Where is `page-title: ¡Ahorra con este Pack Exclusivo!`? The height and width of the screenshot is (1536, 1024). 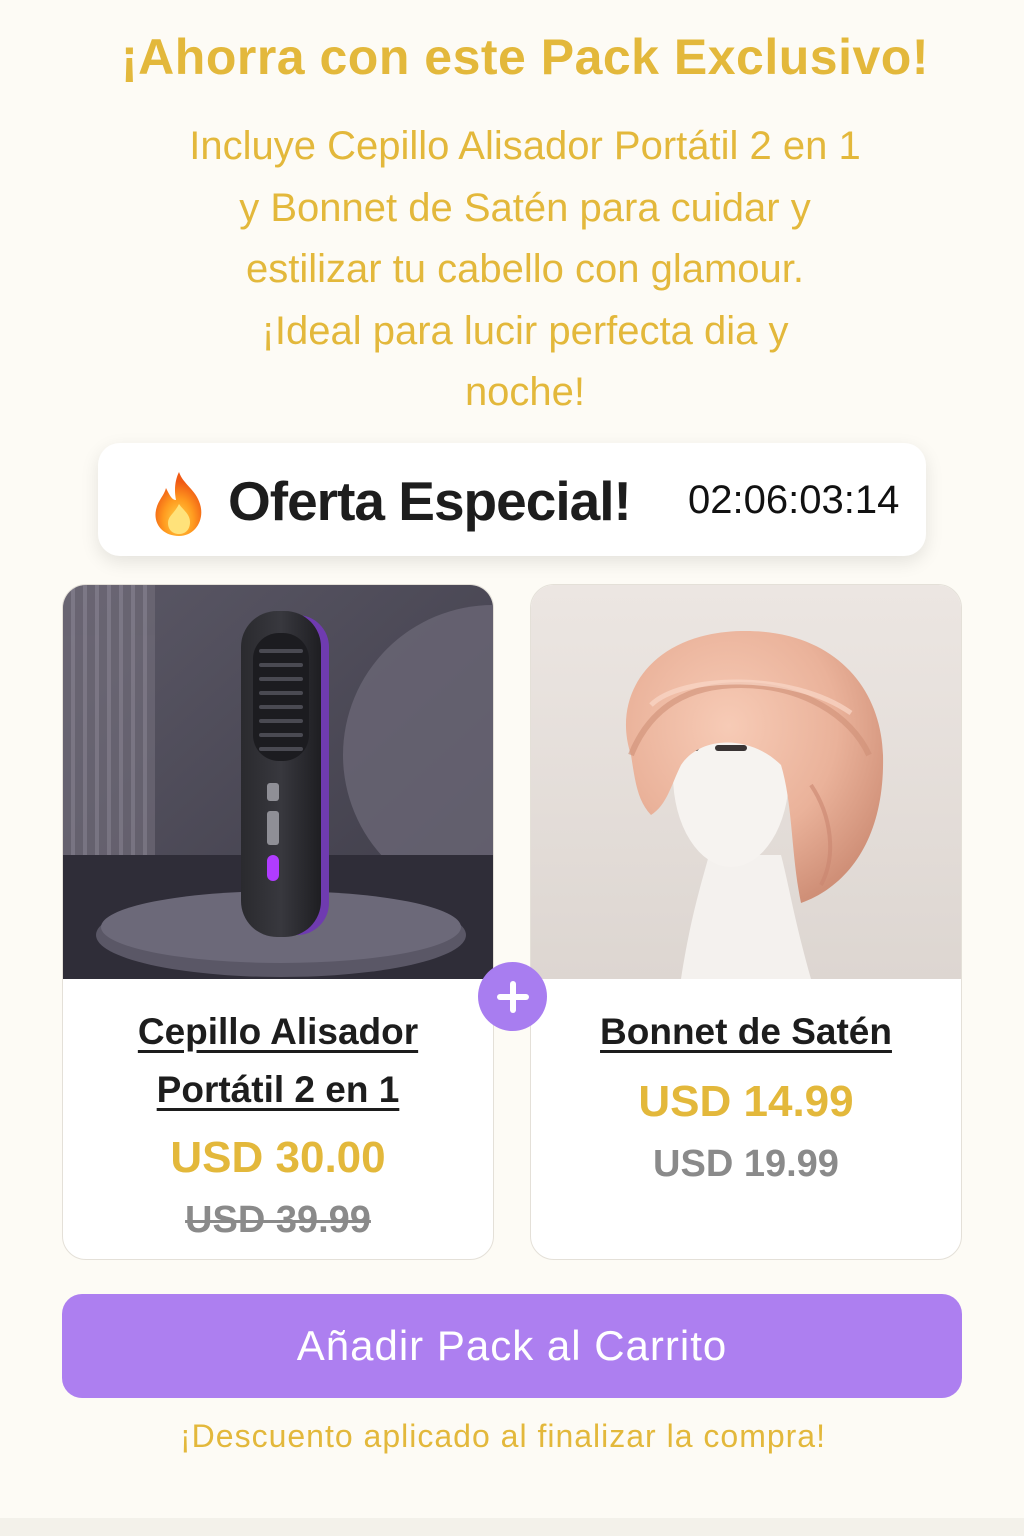
page-title: ¡Ahorra con este Pack Exclusivo! is located at coordinates (525, 57).